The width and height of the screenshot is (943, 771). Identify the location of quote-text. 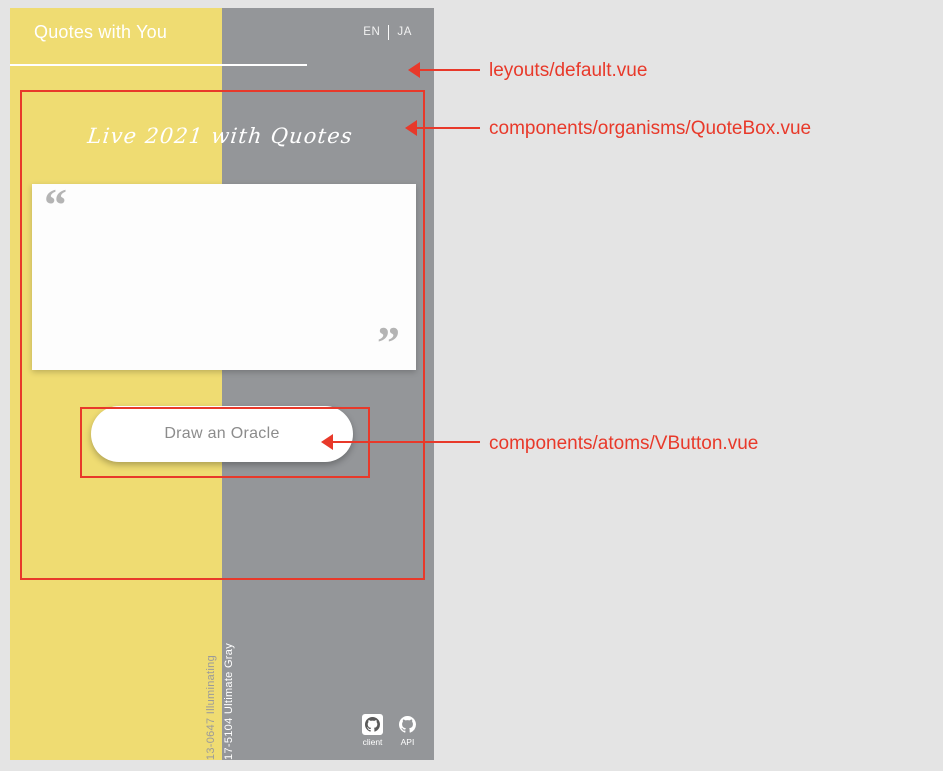
(224, 278).